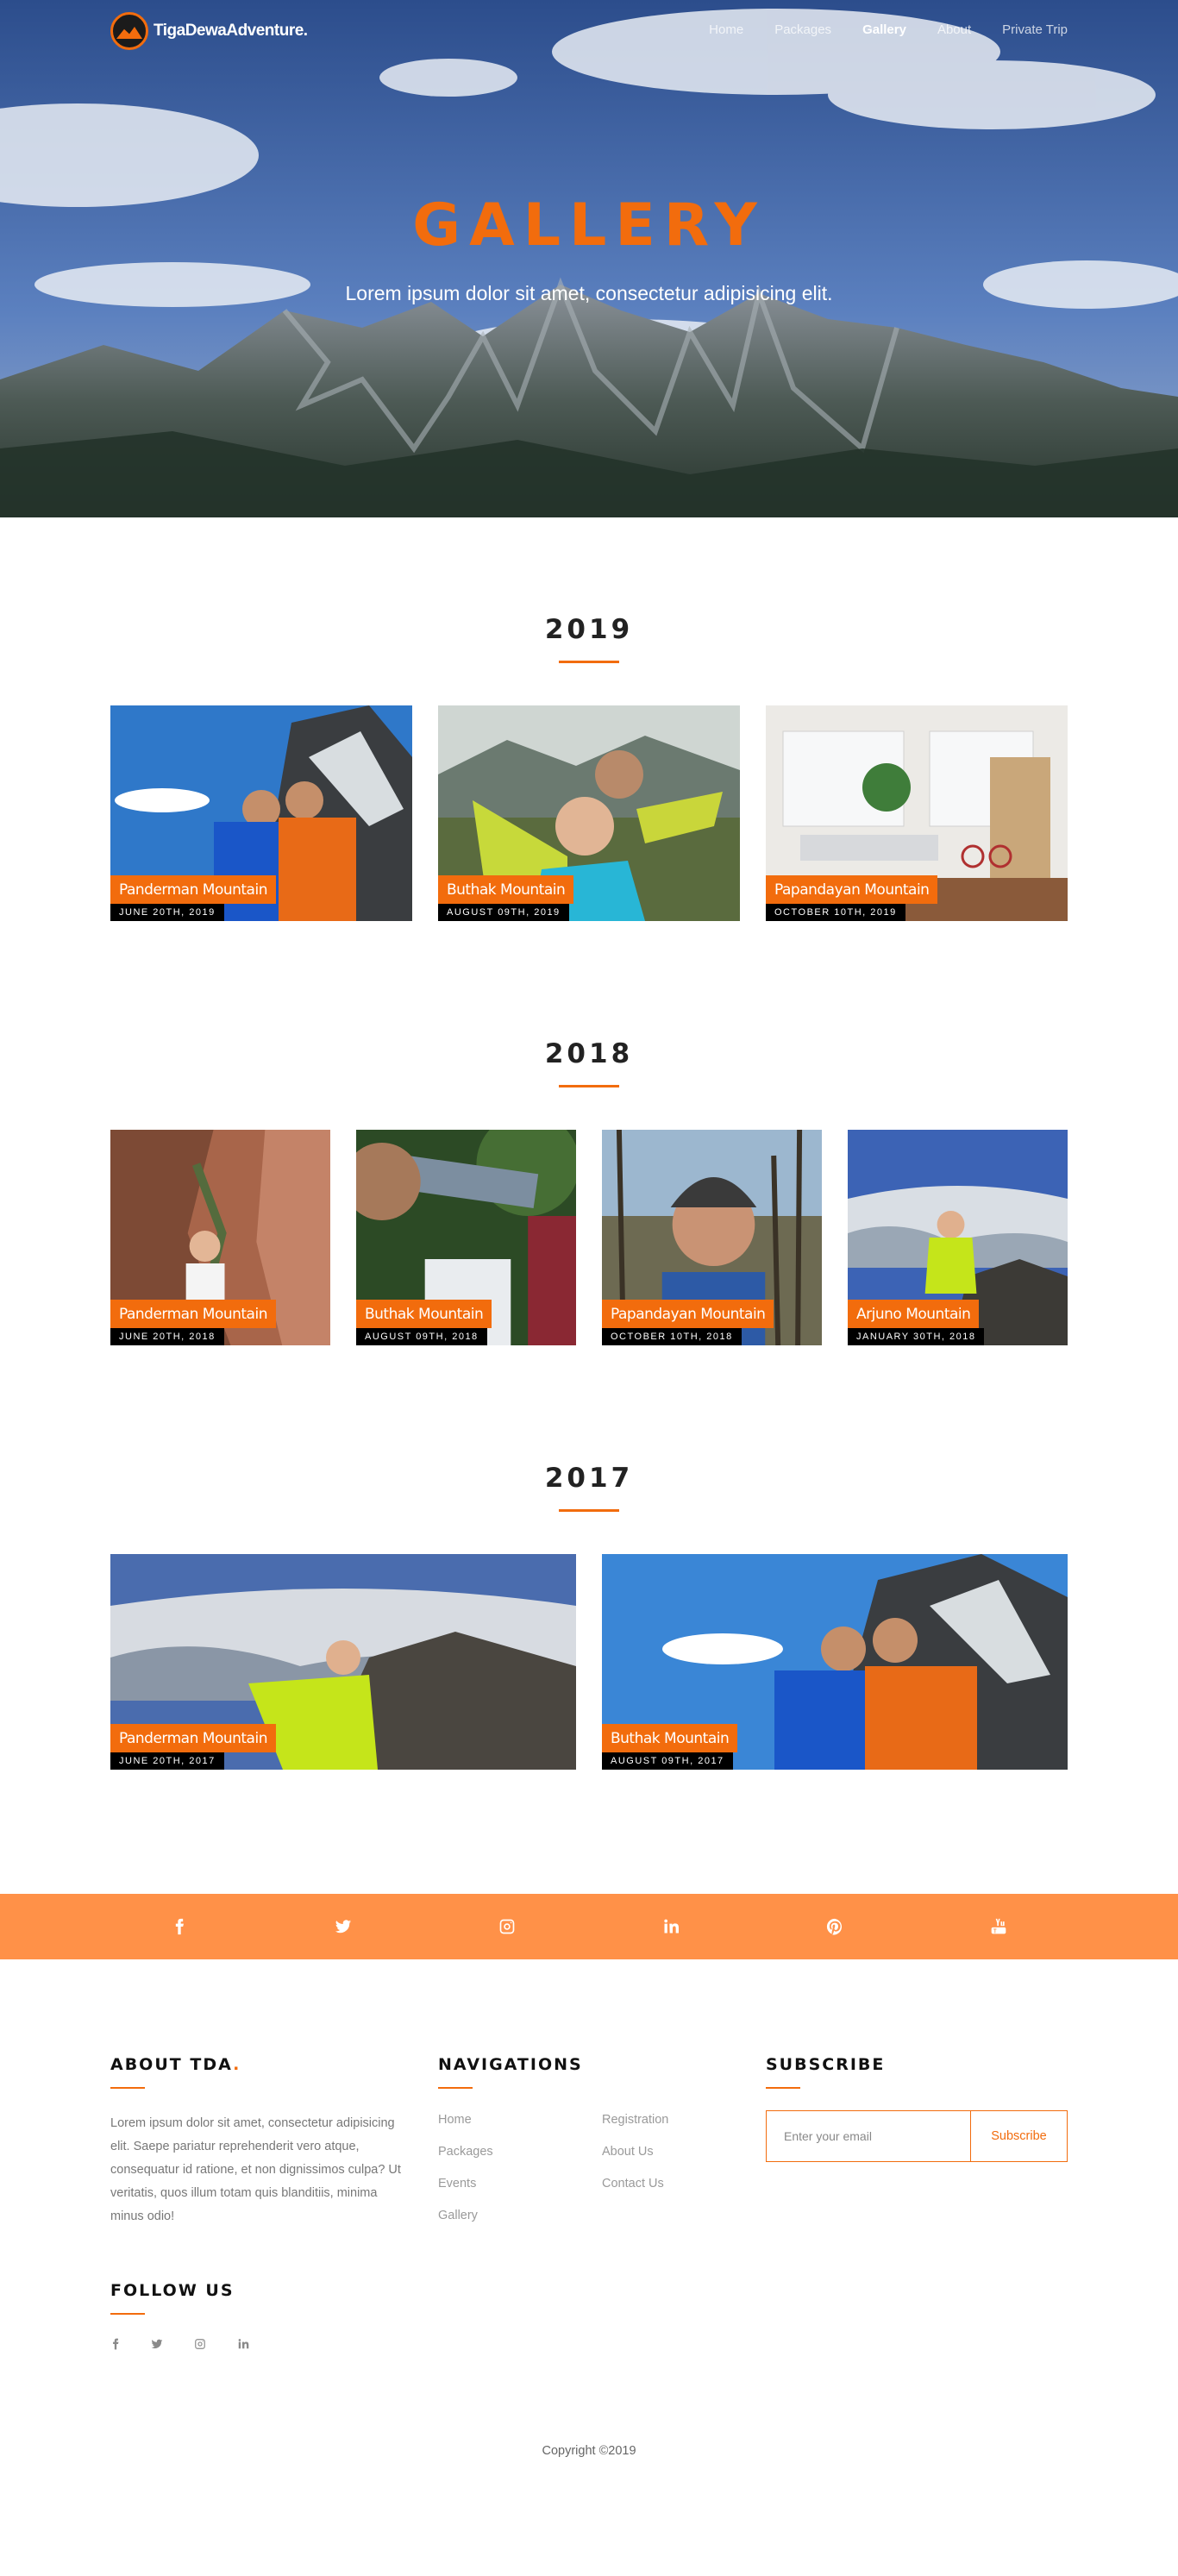 Image resolution: width=1178 pixels, height=2576 pixels. I want to click on youtube-icon, so click(998, 1926).